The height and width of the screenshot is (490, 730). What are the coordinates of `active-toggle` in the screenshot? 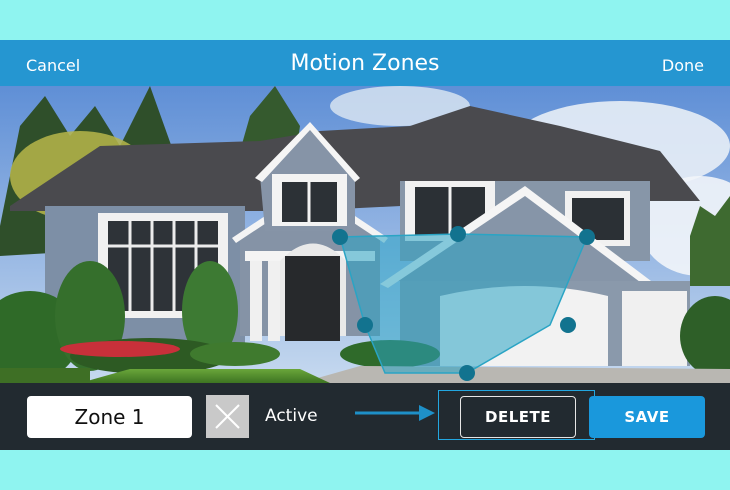 It's located at (227, 416).